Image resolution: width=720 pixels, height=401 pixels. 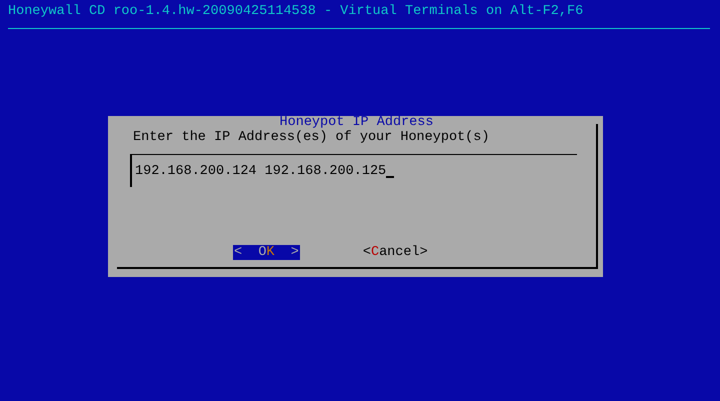 What do you see at coordinates (356, 123) in the screenshot?
I see `dialog-title: Honeypot IP Address` at bounding box center [356, 123].